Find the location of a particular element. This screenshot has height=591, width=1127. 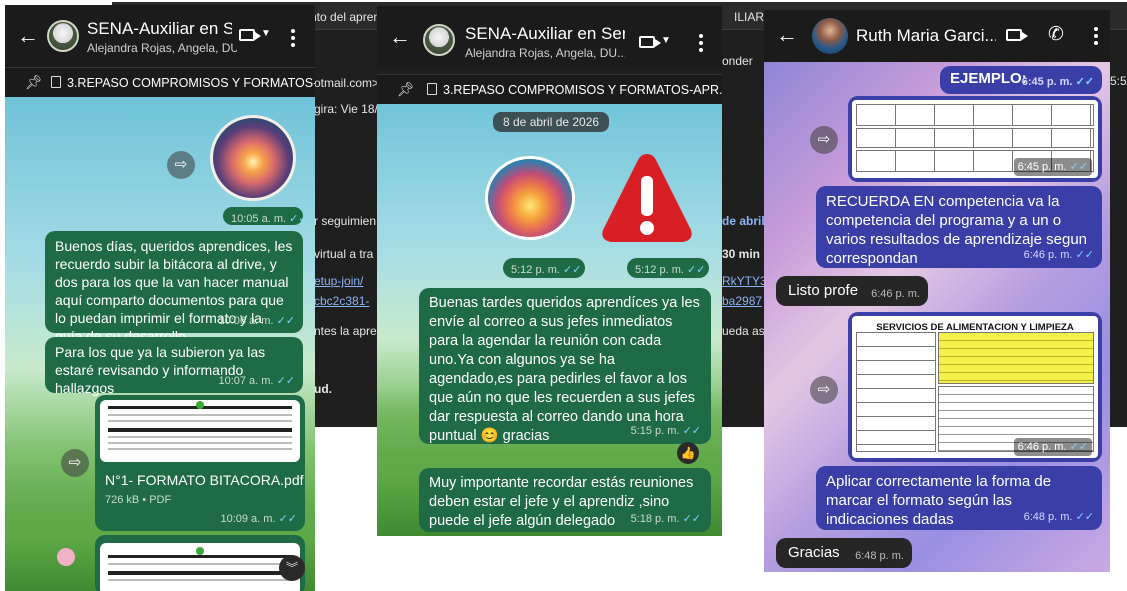

email-body-fragment-2: virtual a tra is located at coordinates (344, 254).